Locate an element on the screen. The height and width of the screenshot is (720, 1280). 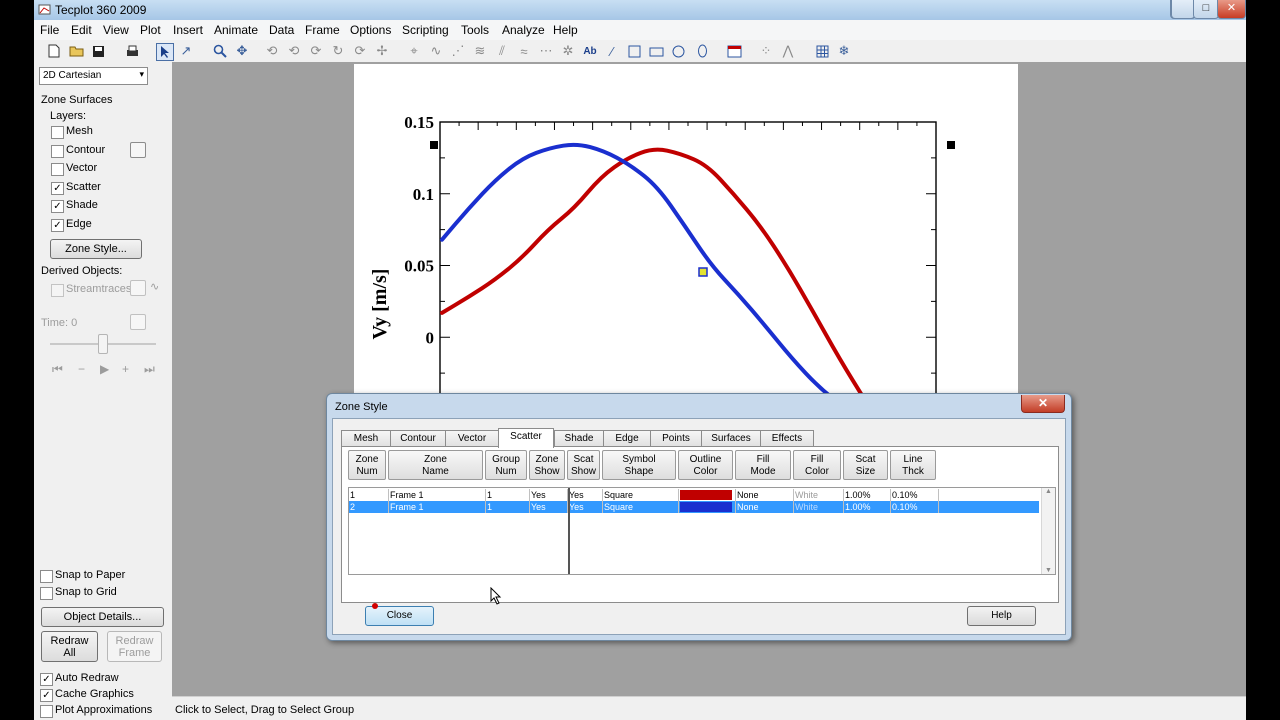
tab-surfaces: Surfaces is located at coordinates (731, 438).